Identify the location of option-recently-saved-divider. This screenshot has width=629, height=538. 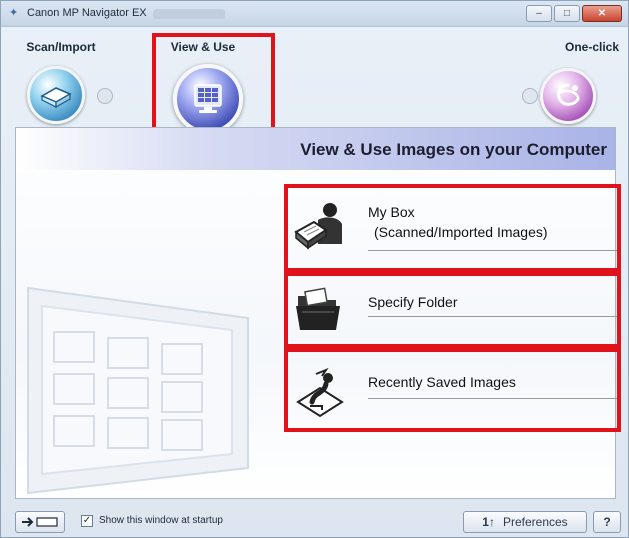
(493, 398).